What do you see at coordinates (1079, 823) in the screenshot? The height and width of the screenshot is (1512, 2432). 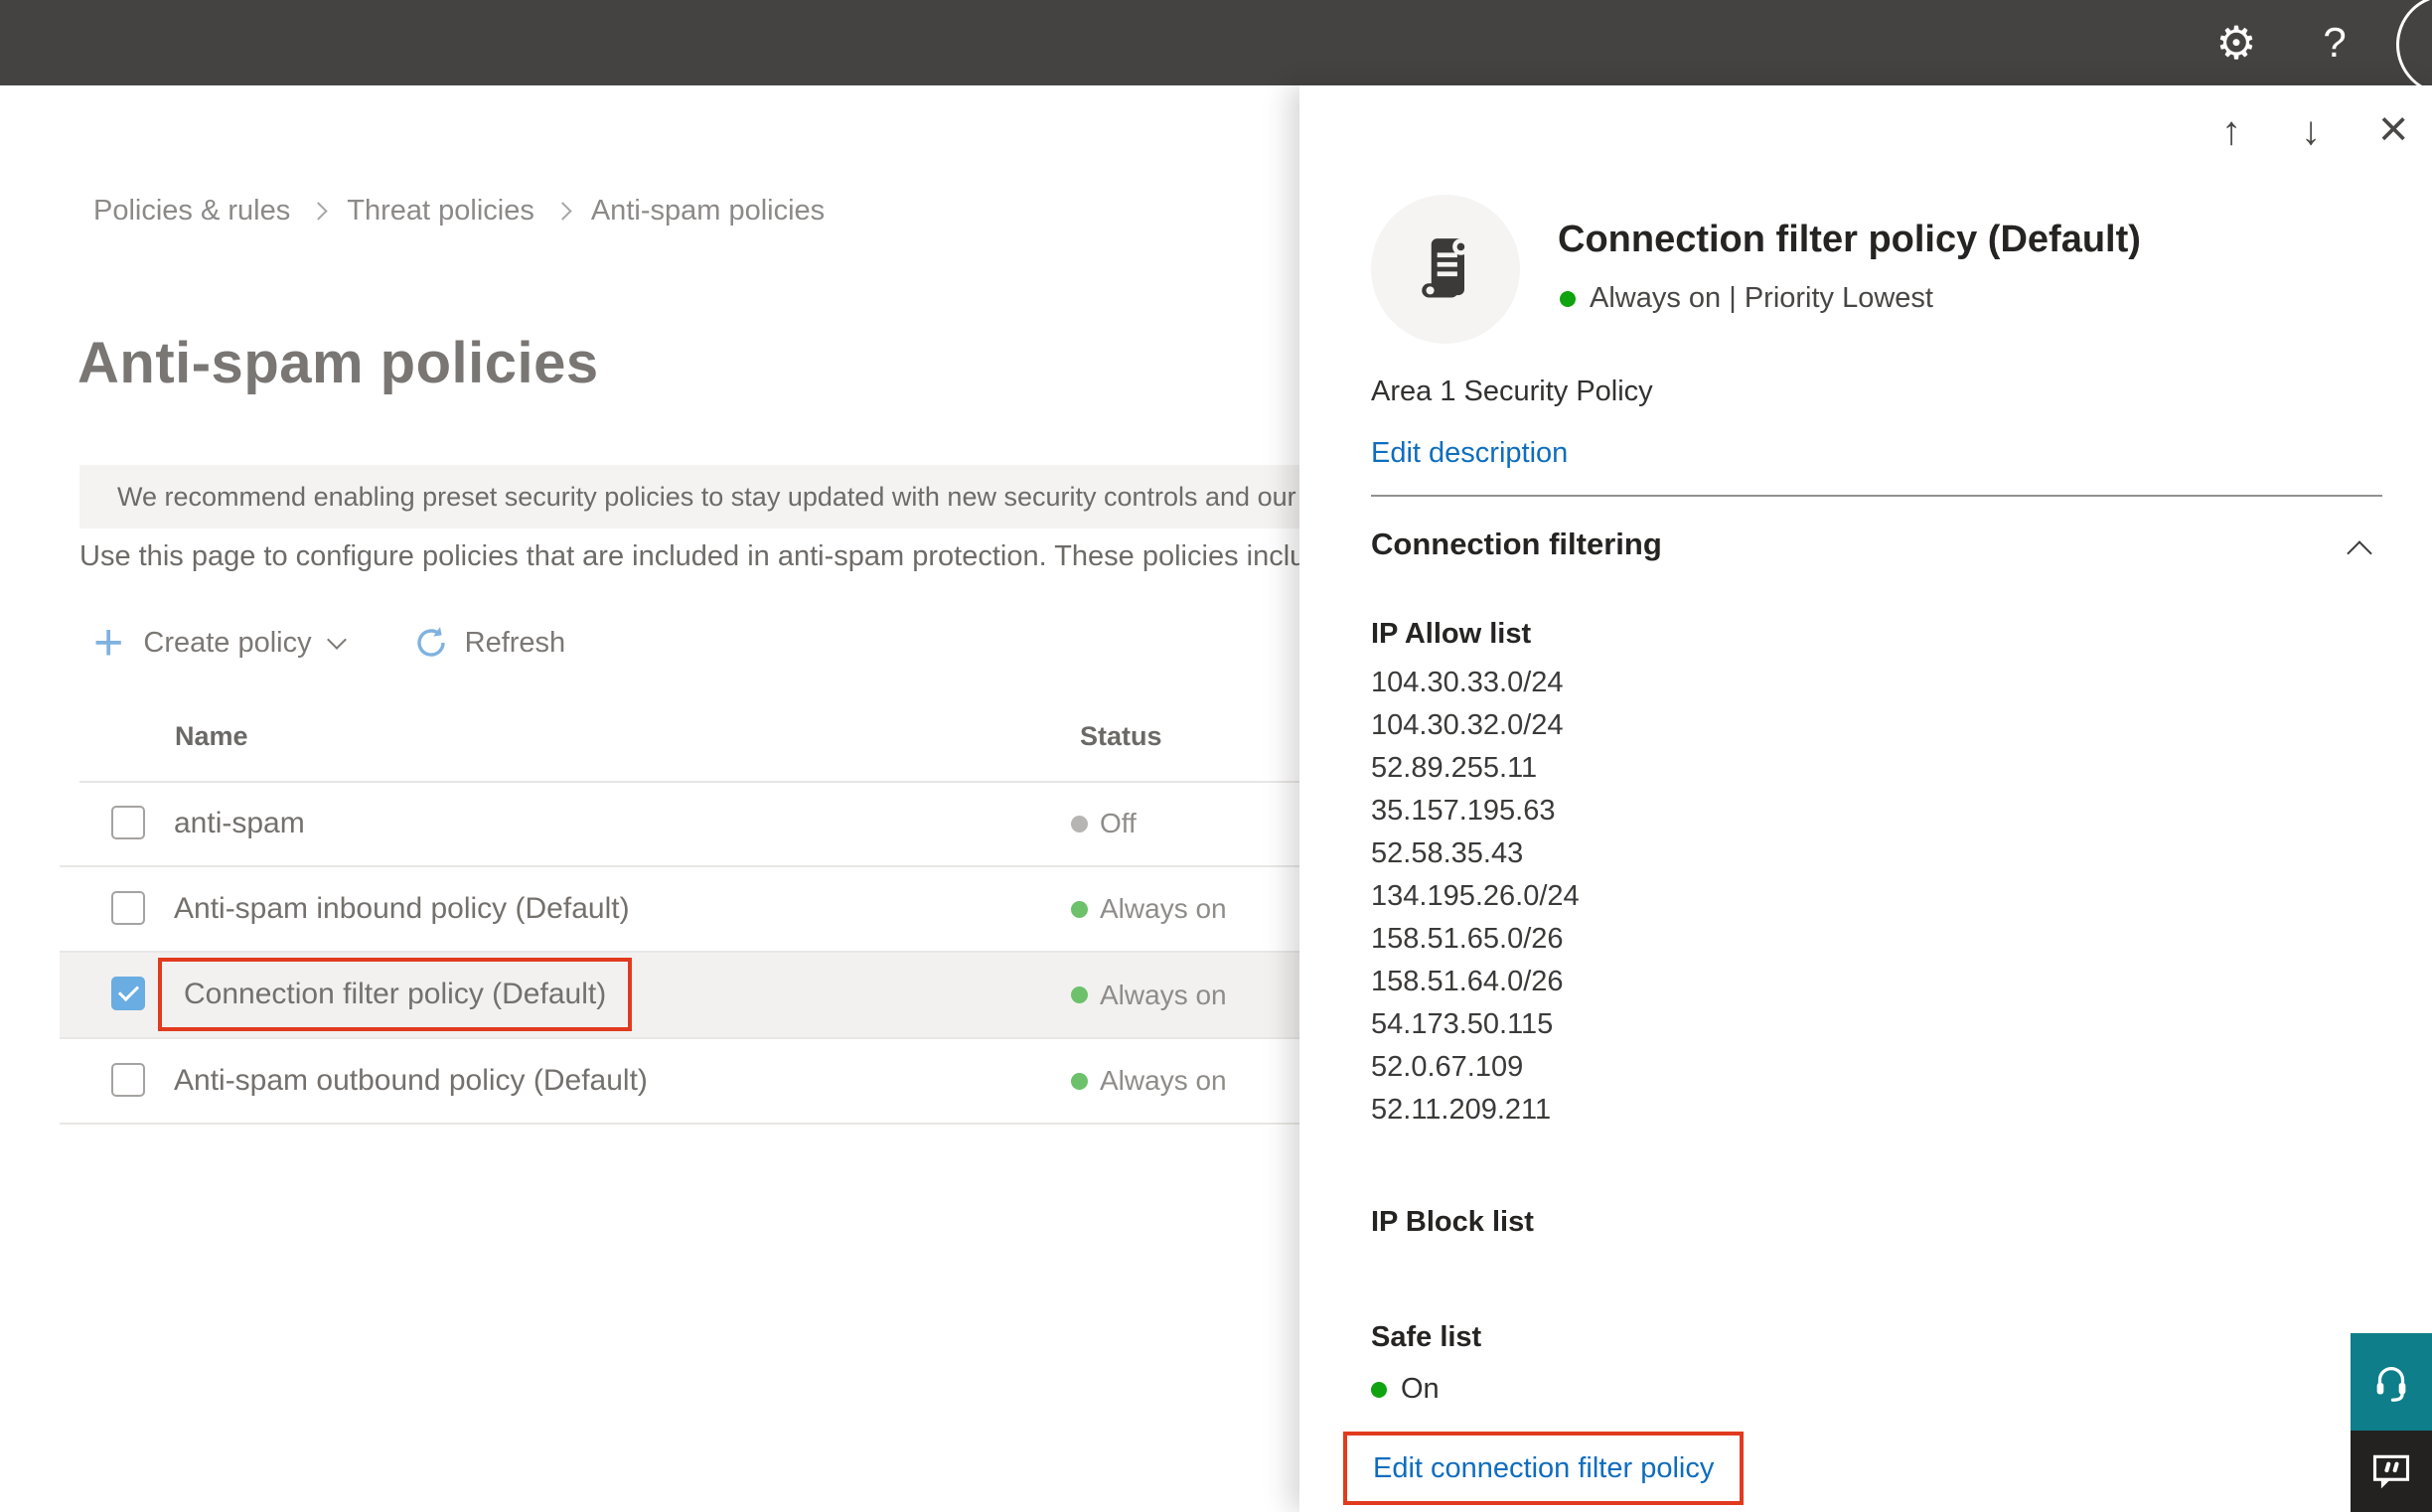 I see `status-dot-off` at bounding box center [1079, 823].